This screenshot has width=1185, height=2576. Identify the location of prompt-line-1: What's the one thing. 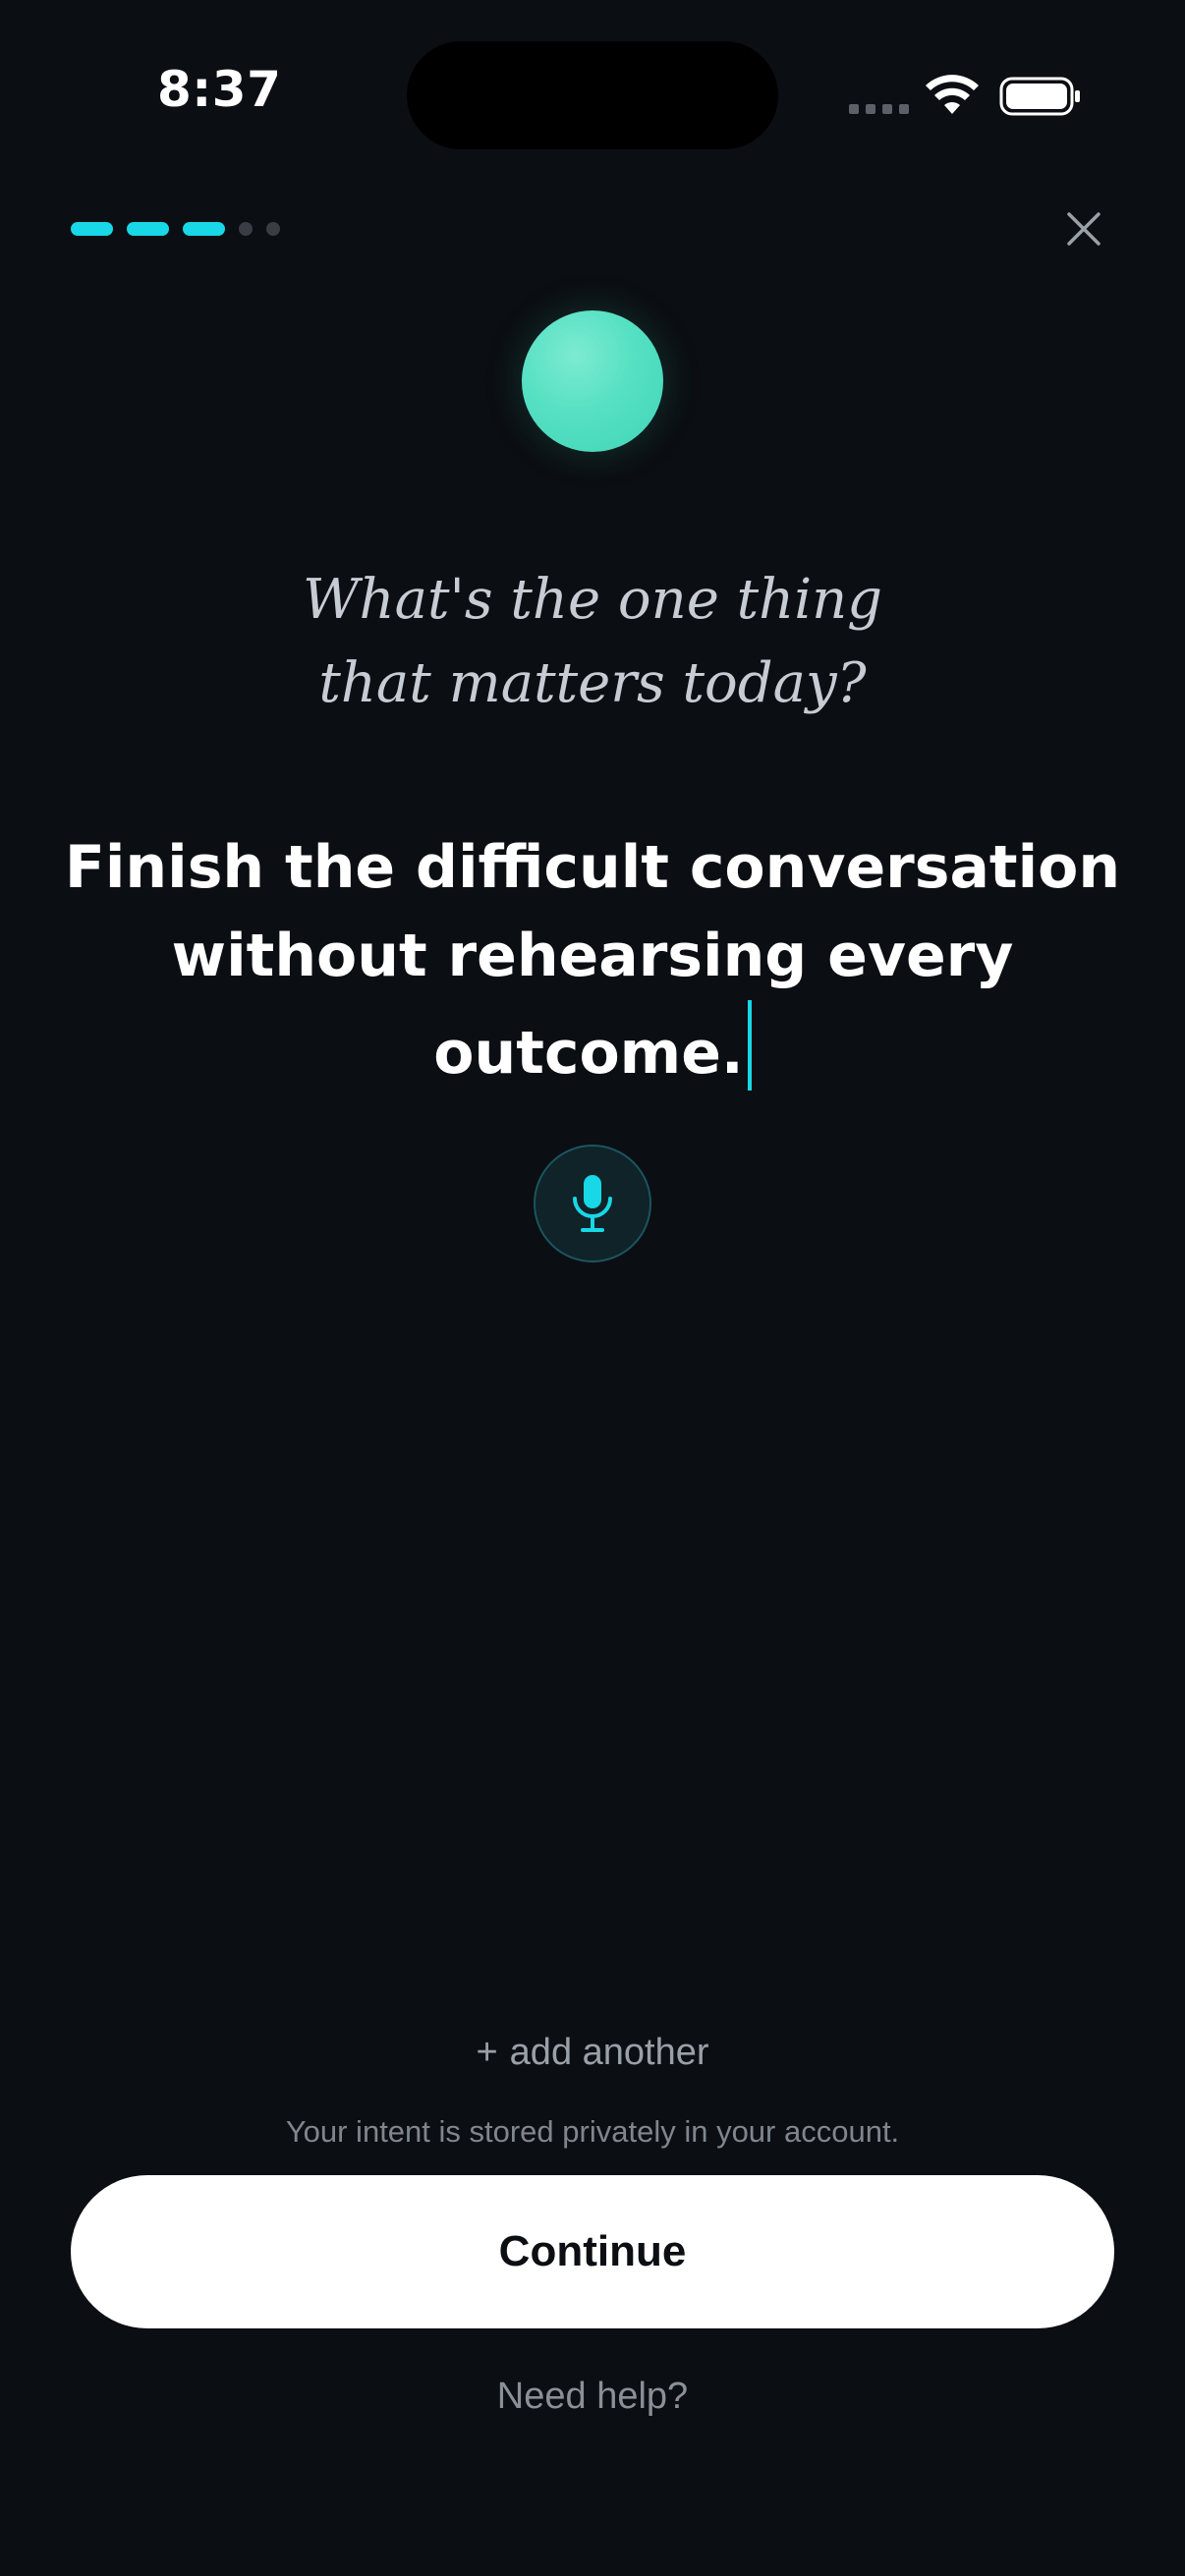
(592, 600).